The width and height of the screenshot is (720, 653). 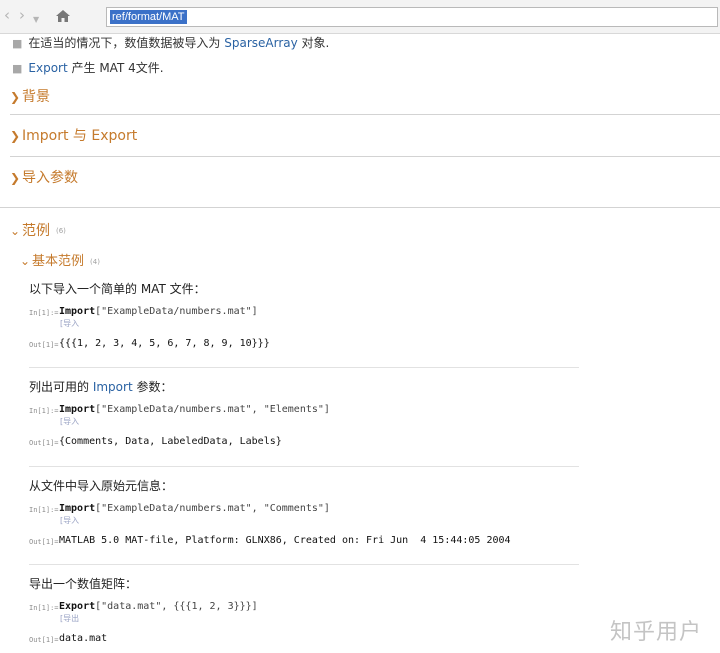 What do you see at coordinates (69, 619) in the screenshot?
I see `function-tag: [导出` at bounding box center [69, 619].